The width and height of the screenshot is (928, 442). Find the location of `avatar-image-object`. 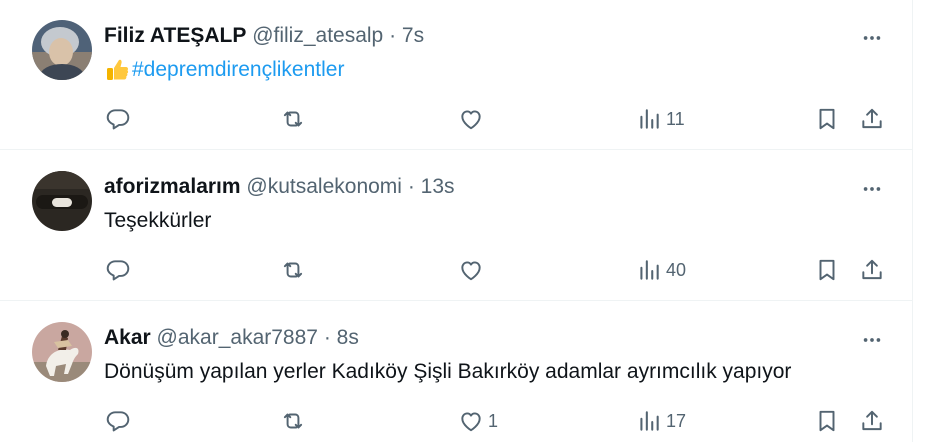

avatar-image-object is located at coordinates (62, 201).